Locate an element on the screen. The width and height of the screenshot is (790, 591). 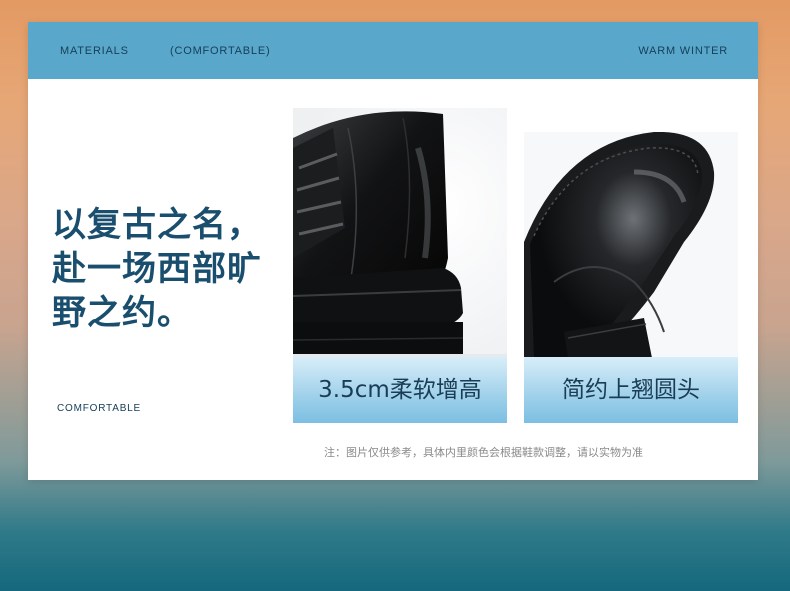
boot-heel-photo is located at coordinates (400, 233).